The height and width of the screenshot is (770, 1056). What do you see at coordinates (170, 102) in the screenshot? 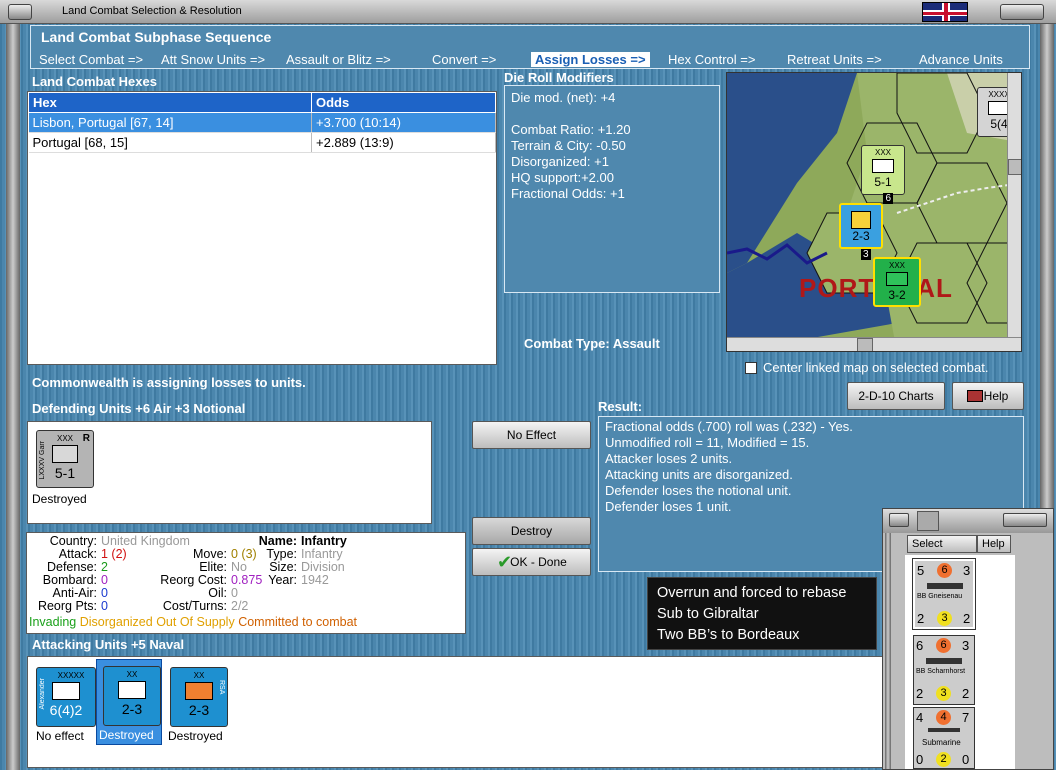
I see `column-hex: Hex` at bounding box center [170, 102].